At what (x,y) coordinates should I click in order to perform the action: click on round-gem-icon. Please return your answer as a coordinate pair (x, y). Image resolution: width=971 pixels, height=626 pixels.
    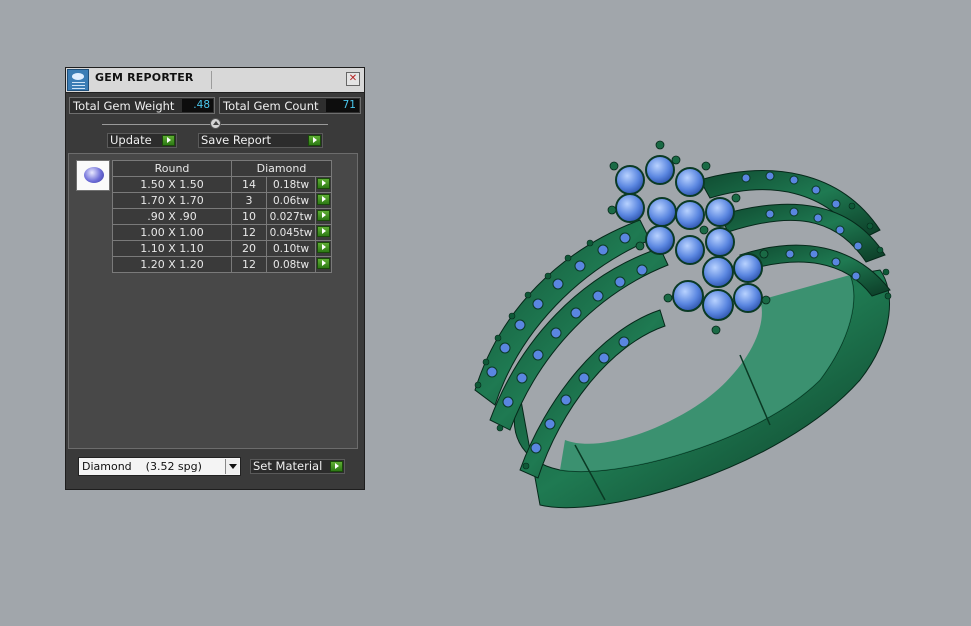
    Looking at the image, I should click on (94, 175).